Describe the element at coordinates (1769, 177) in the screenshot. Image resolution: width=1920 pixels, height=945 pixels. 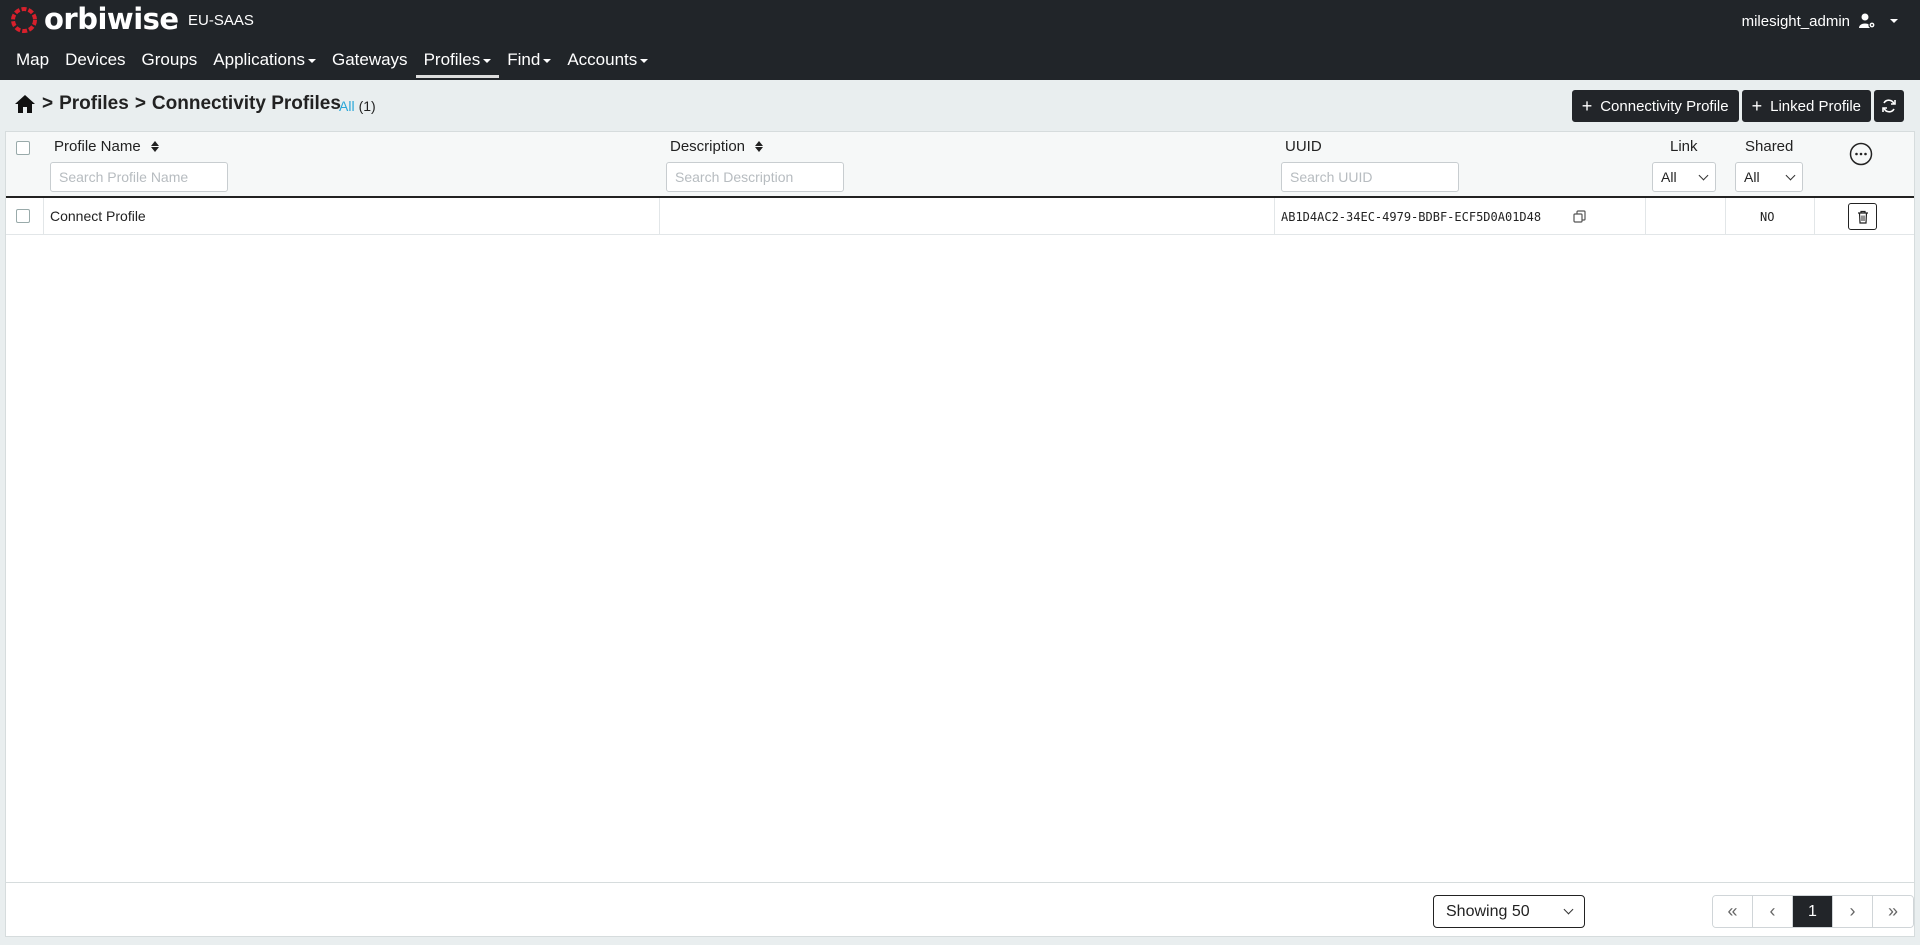
I see `shared-filter-select: All` at that location.